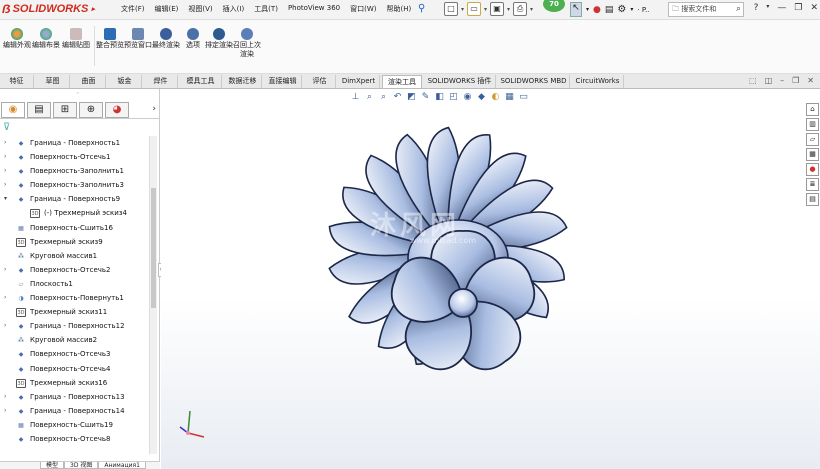 The image size is (820, 469). I want to click on doc-restore-icon: ❐, so click(795, 80).